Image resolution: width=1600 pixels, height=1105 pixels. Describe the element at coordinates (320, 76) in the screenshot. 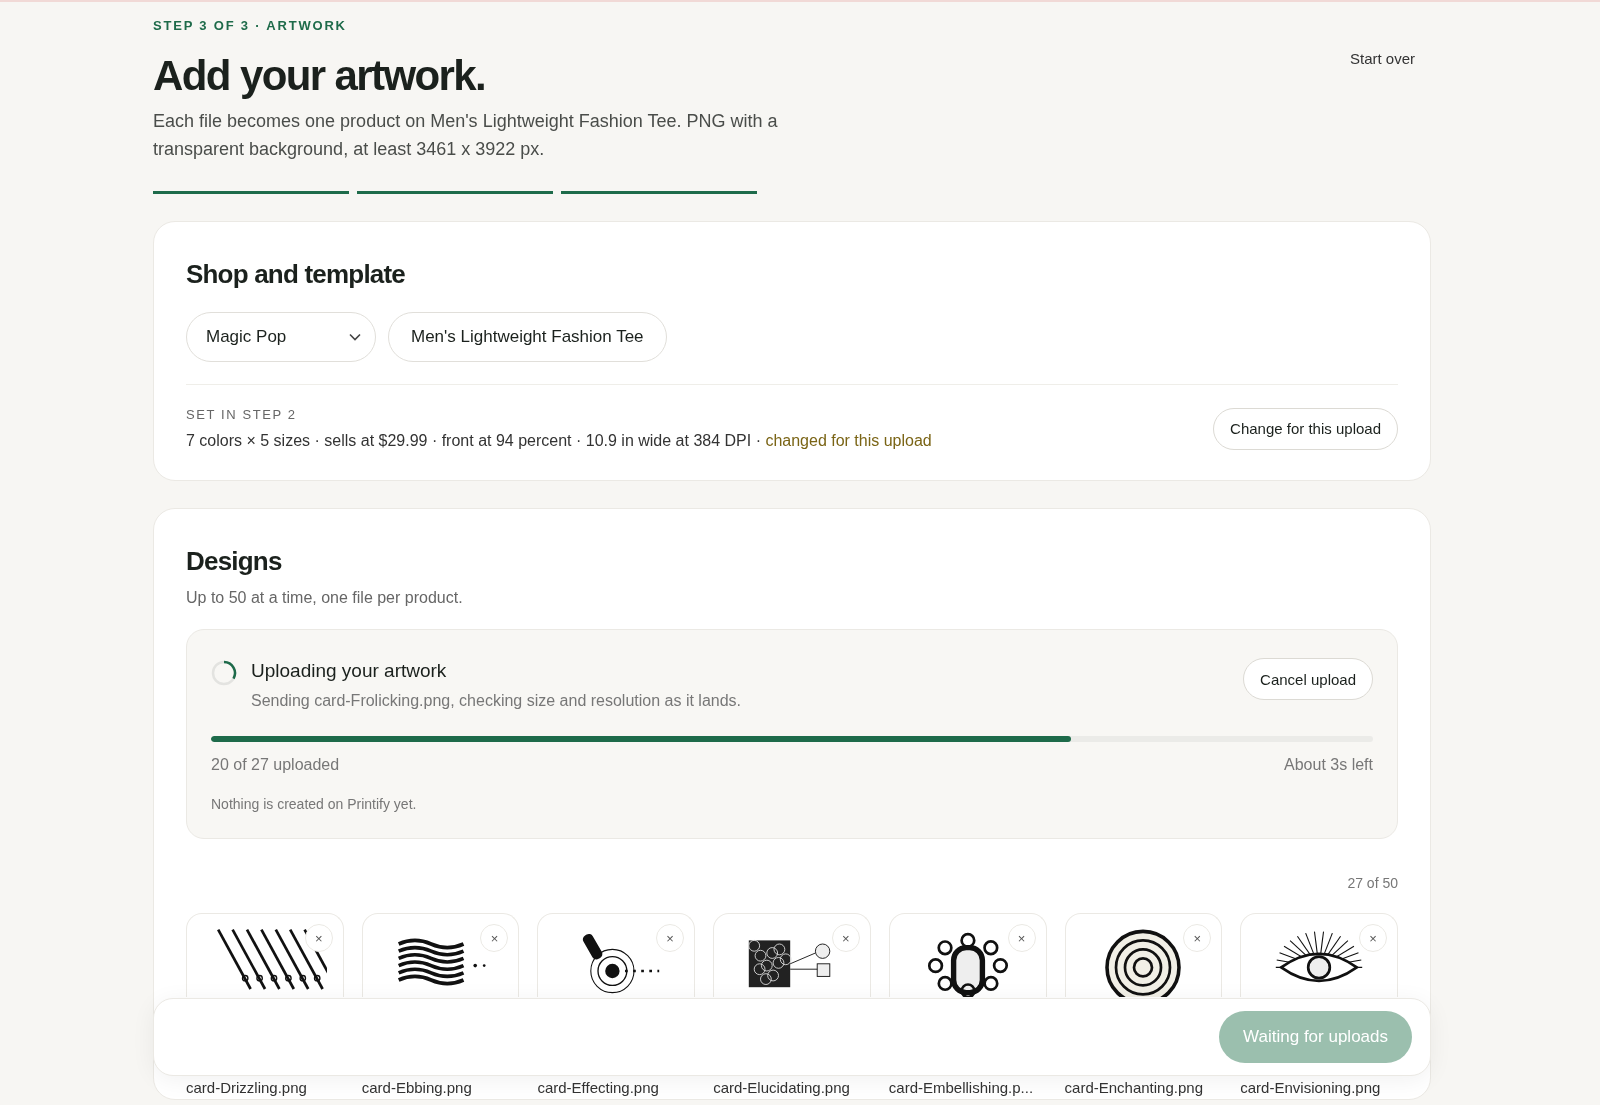

I see `page-title: Add your artwork.` at that location.